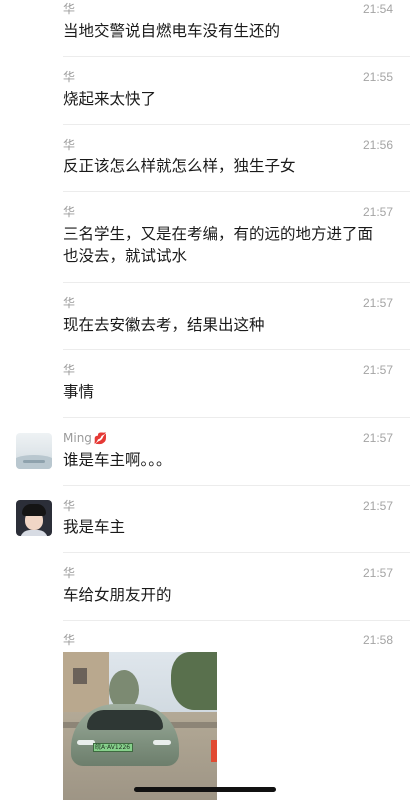 The height and width of the screenshot is (800, 410). Describe the element at coordinates (164, 325) in the screenshot. I see `message-text: 现在去安徽去考，结果出这种` at that location.